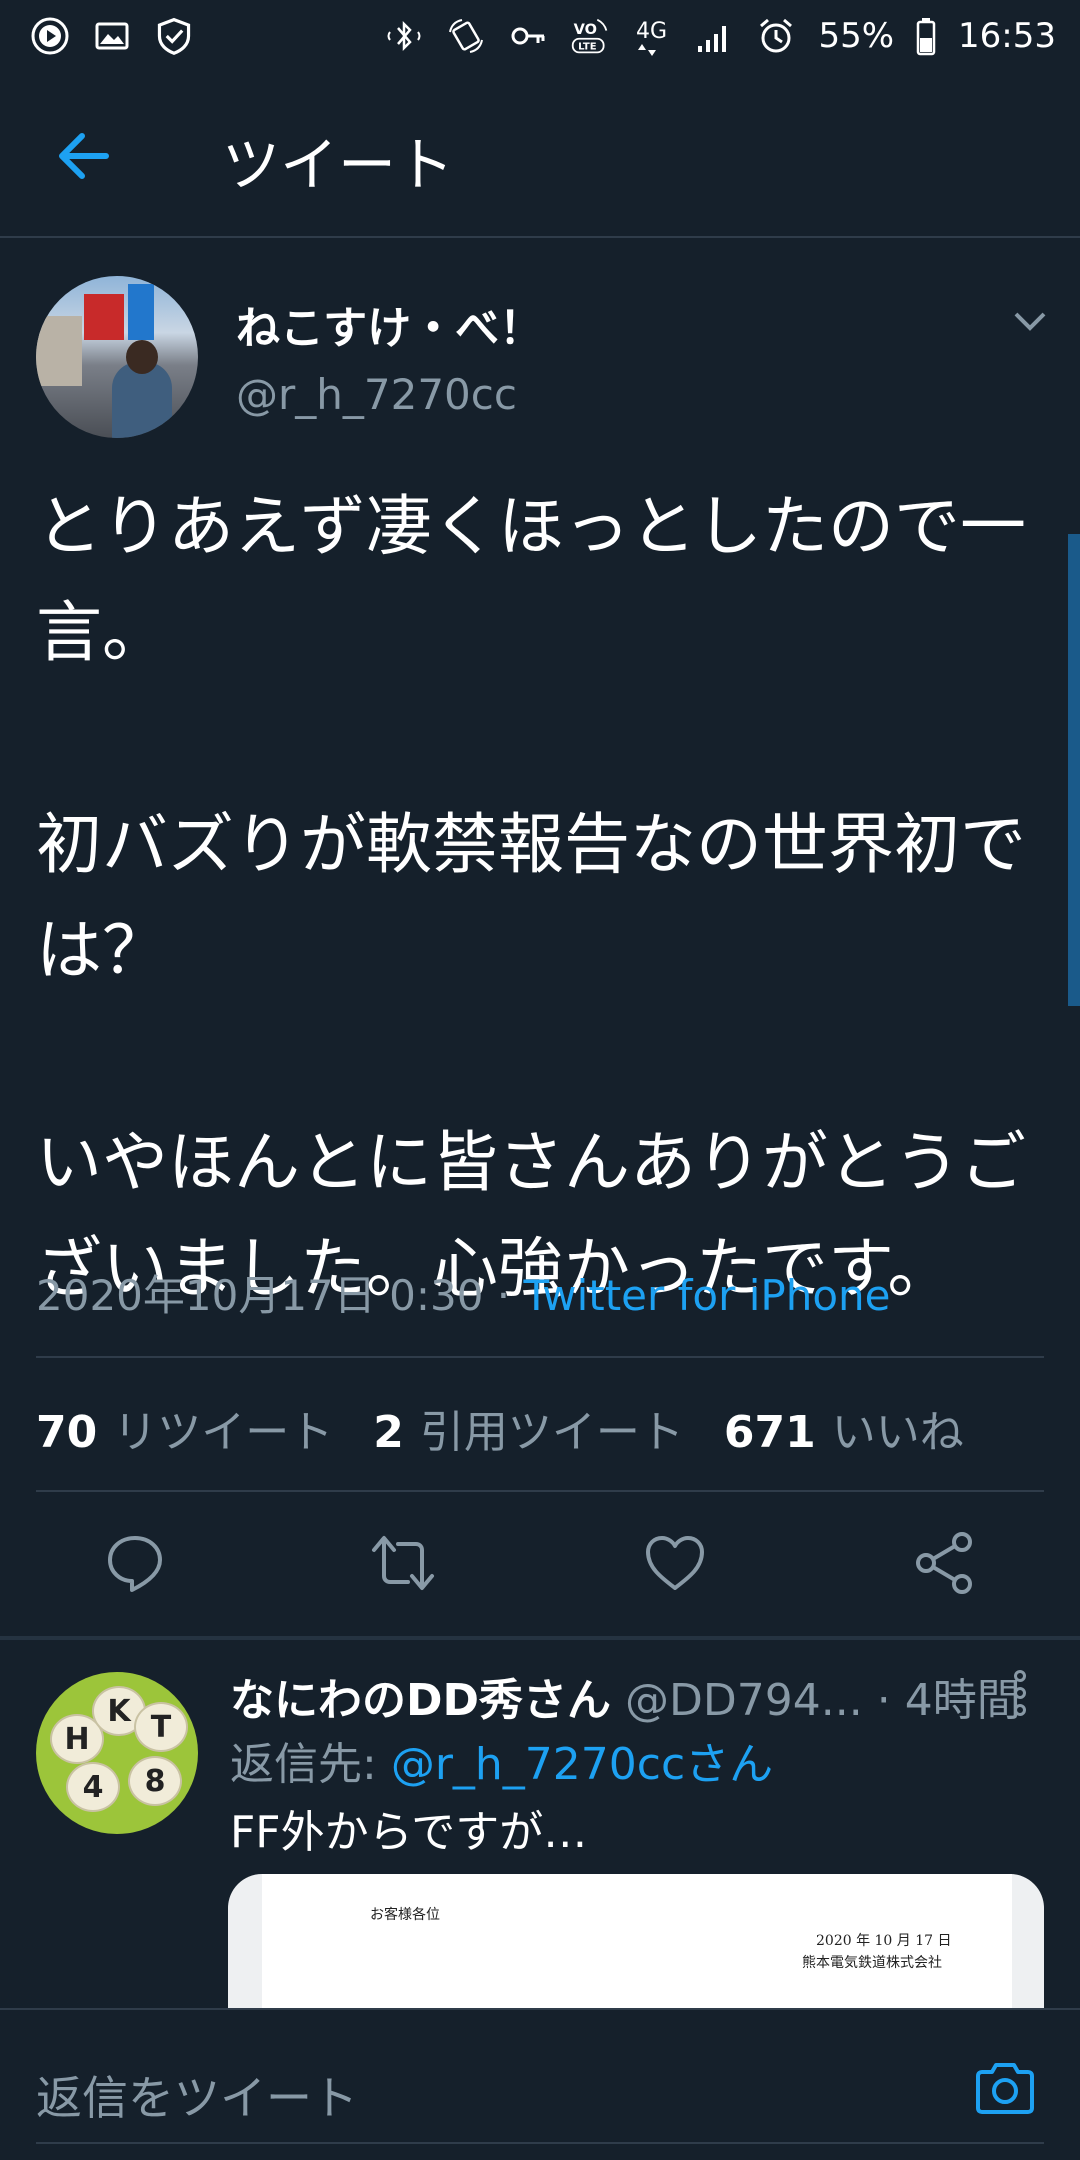  What do you see at coordinates (1030, 321) in the screenshot?
I see `chevron-down-icon` at bounding box center [1030, 321].